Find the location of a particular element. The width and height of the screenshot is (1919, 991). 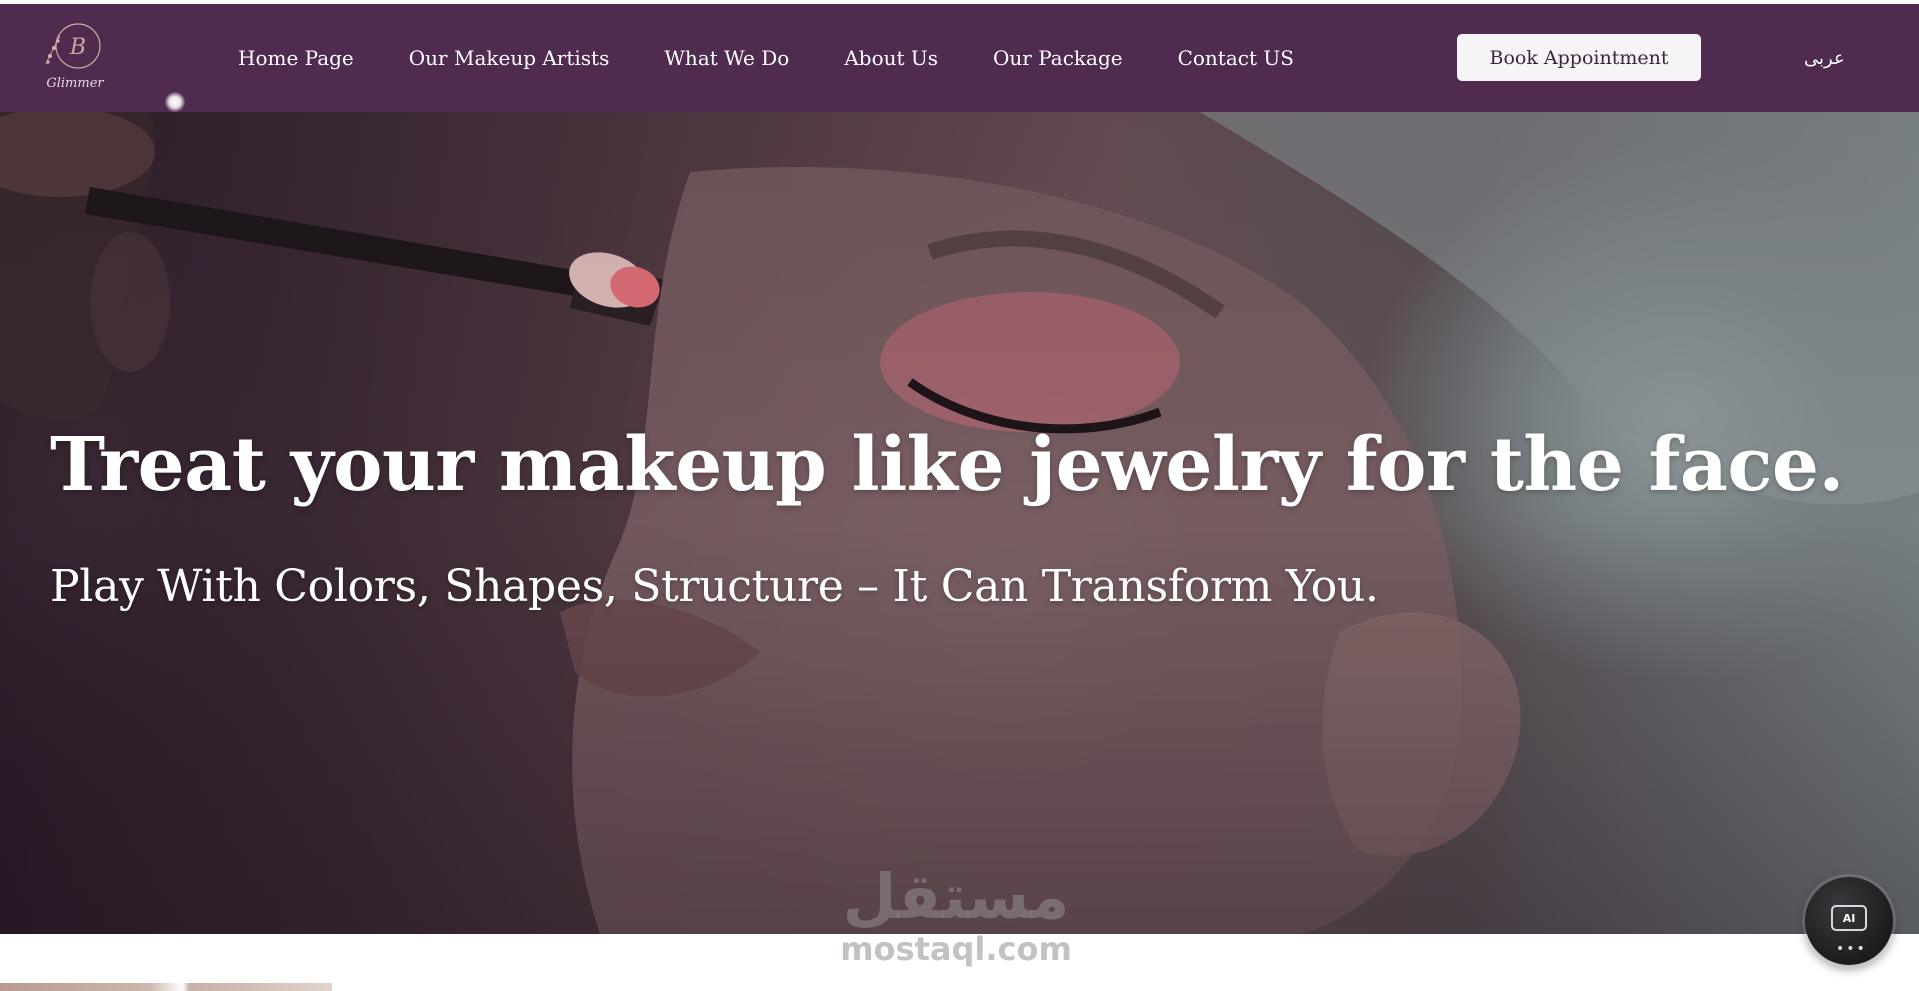

ai-assistant-button: AI ••• is located at coordinates (1849, 921).